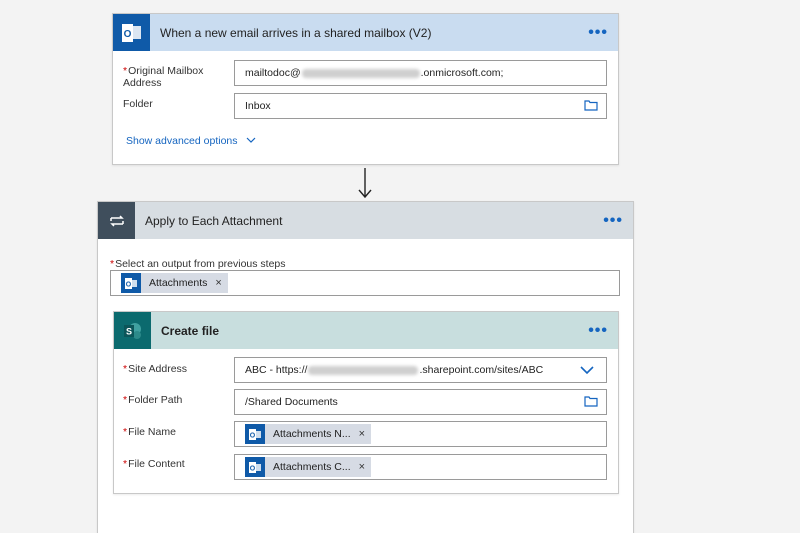 This screenshot has height=533, width=800. Describe the element at coordinates (276, 370) in the screenshot. I see `site-address-prefix: ABC - https://` at that location.